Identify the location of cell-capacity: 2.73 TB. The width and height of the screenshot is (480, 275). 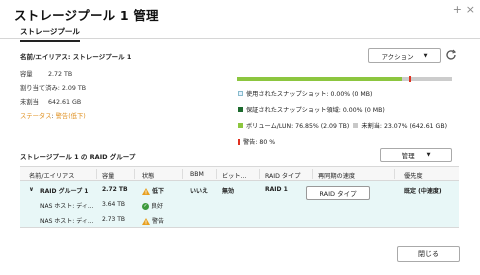
(114, 219).